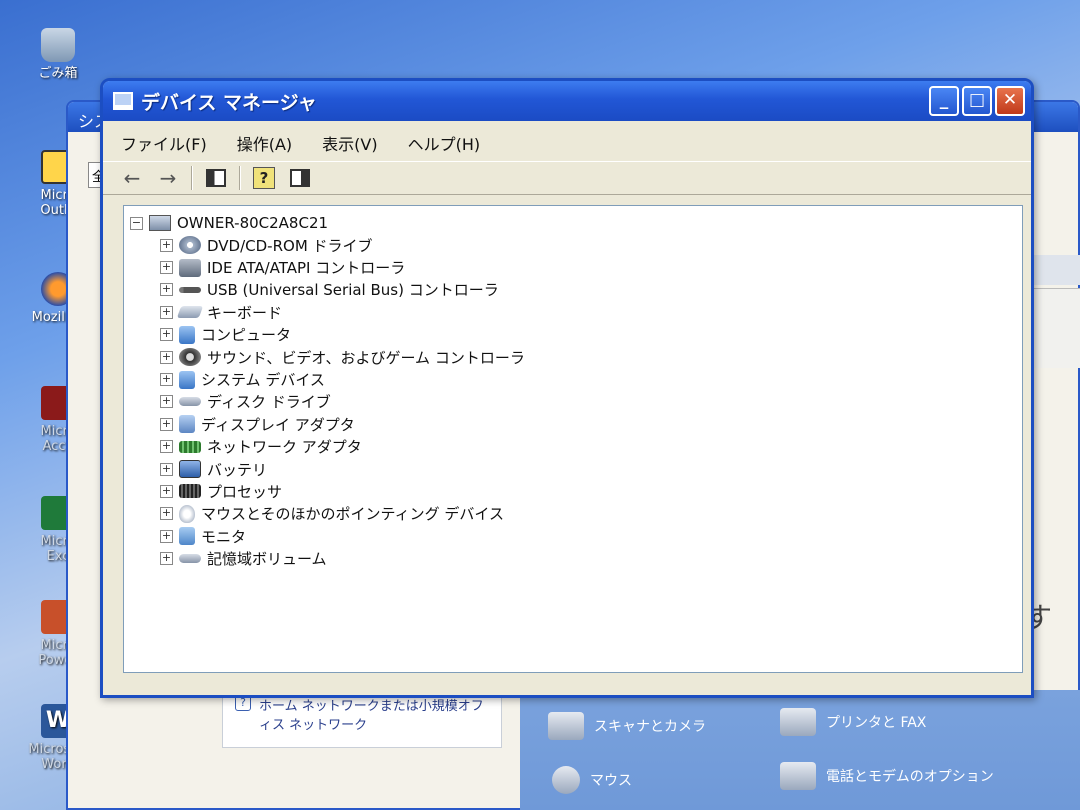 The height and width of the screenshot is (810, 1080). Describe the element at coordinates (910, 777) in the screenshot. I see `control-panel-item-label: 電話とモデムのオプション` at that location.